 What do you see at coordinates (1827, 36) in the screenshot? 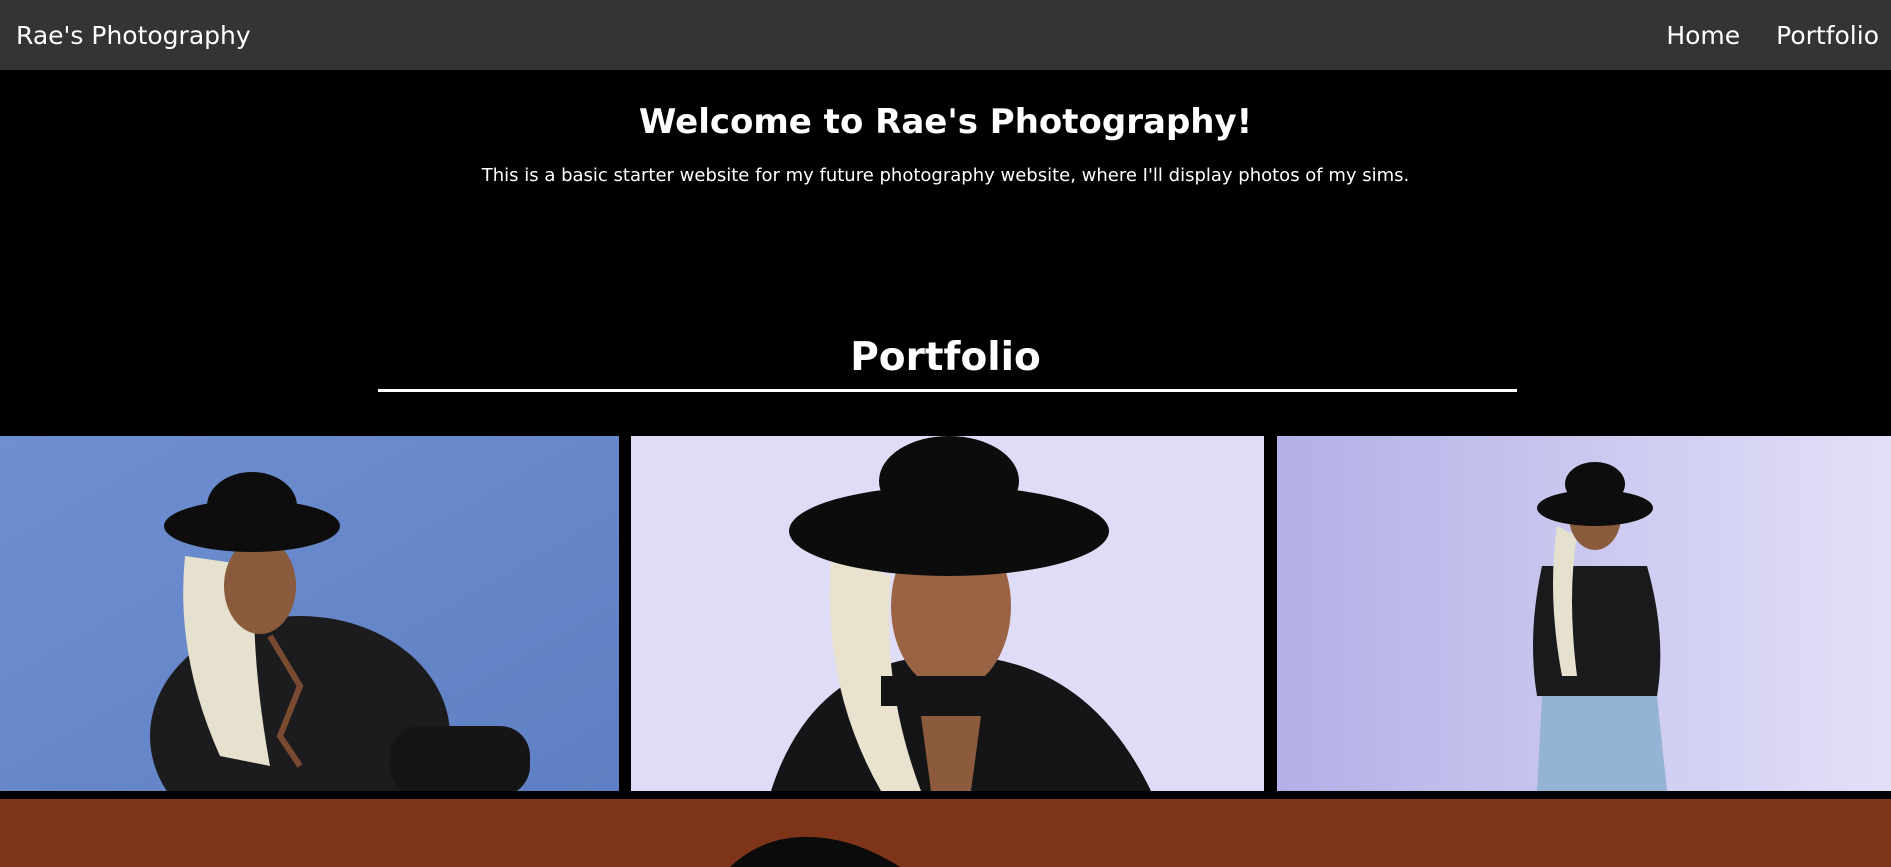
I see `nav-link-portfolio: Portfolio` at bounding box center [1827, 36].